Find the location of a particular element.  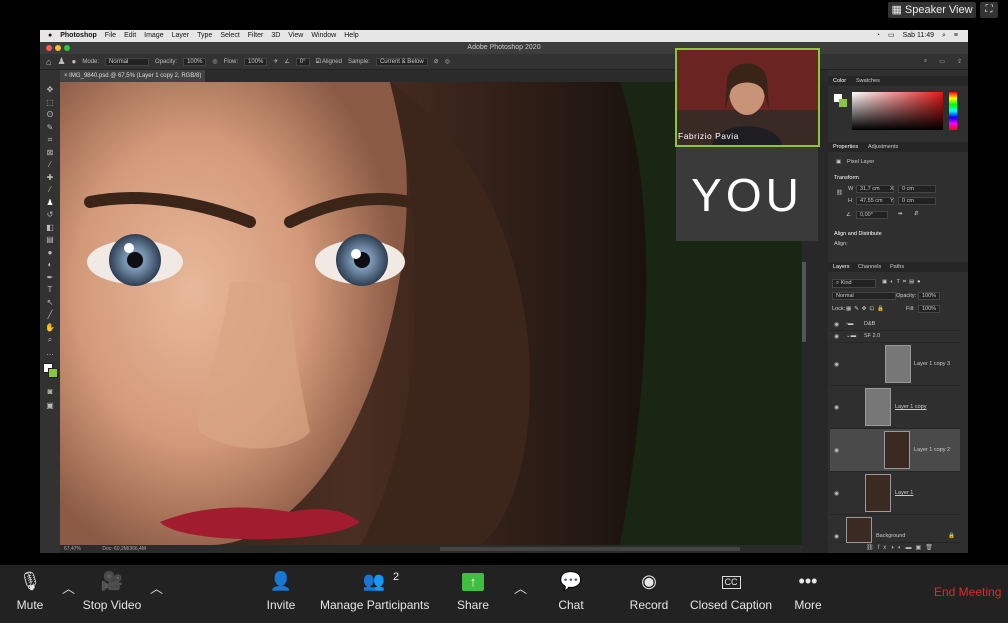

flip-horizontal-icon: ⇹ is located at coordinates (900, 214).